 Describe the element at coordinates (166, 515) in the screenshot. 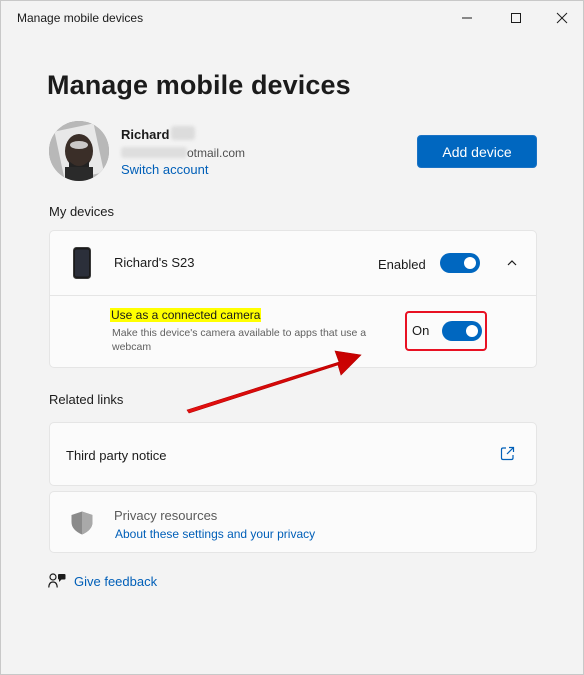

I see `privacy-resources-label: Privacy resources` at that location.